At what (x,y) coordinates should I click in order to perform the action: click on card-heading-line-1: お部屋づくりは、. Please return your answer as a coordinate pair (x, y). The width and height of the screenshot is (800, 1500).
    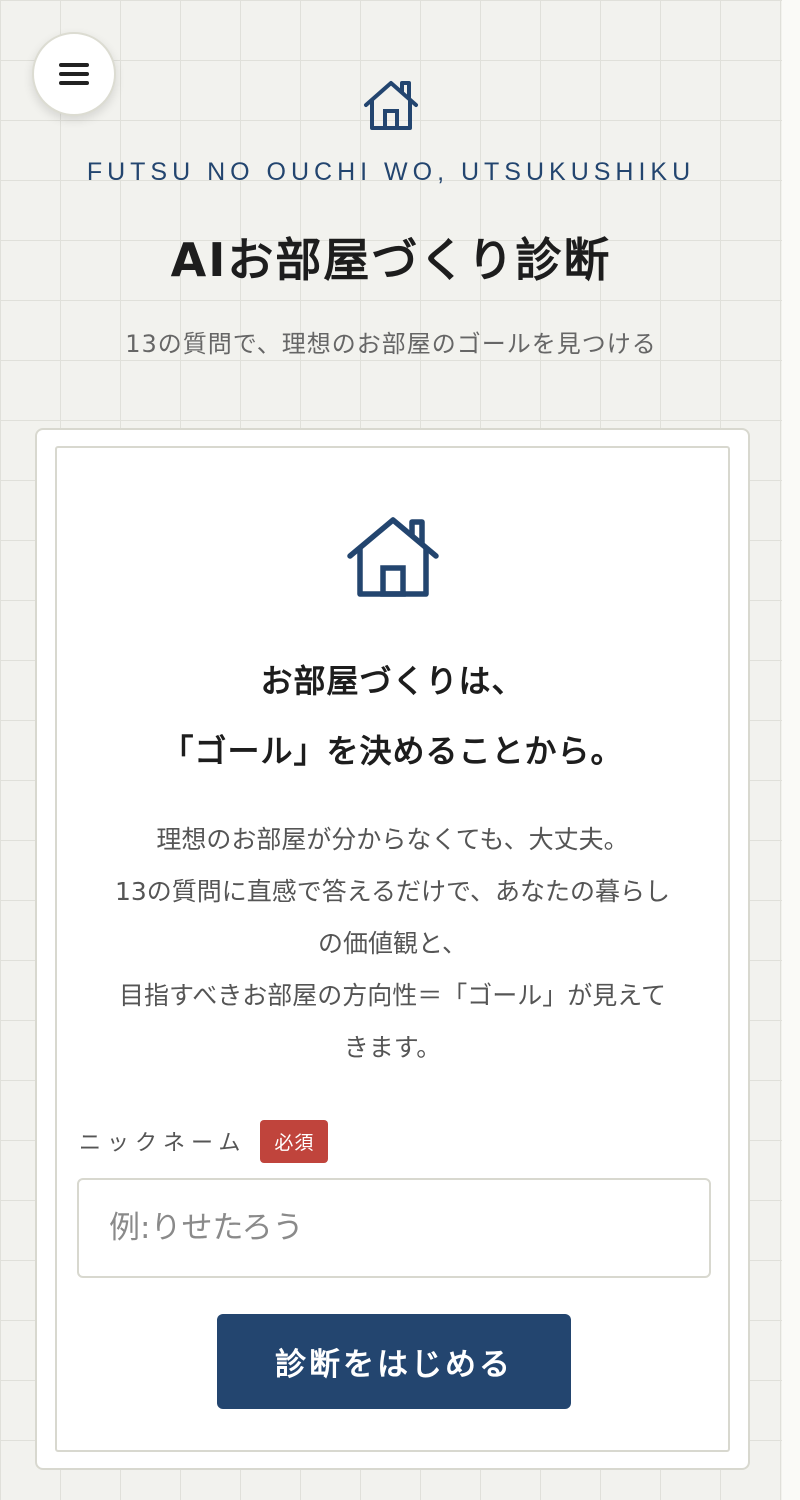
    Looking at the image, I should click on (392, 681).